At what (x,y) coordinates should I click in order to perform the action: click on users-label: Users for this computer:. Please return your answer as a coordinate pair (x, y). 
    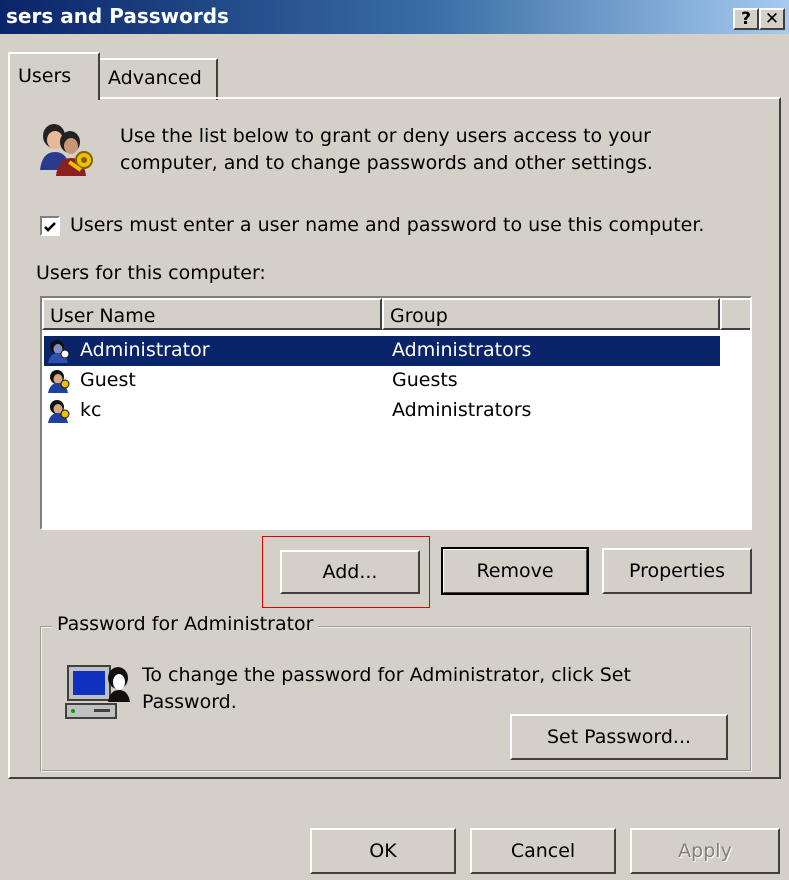
    Looking at the image, I should click on (151, 273).